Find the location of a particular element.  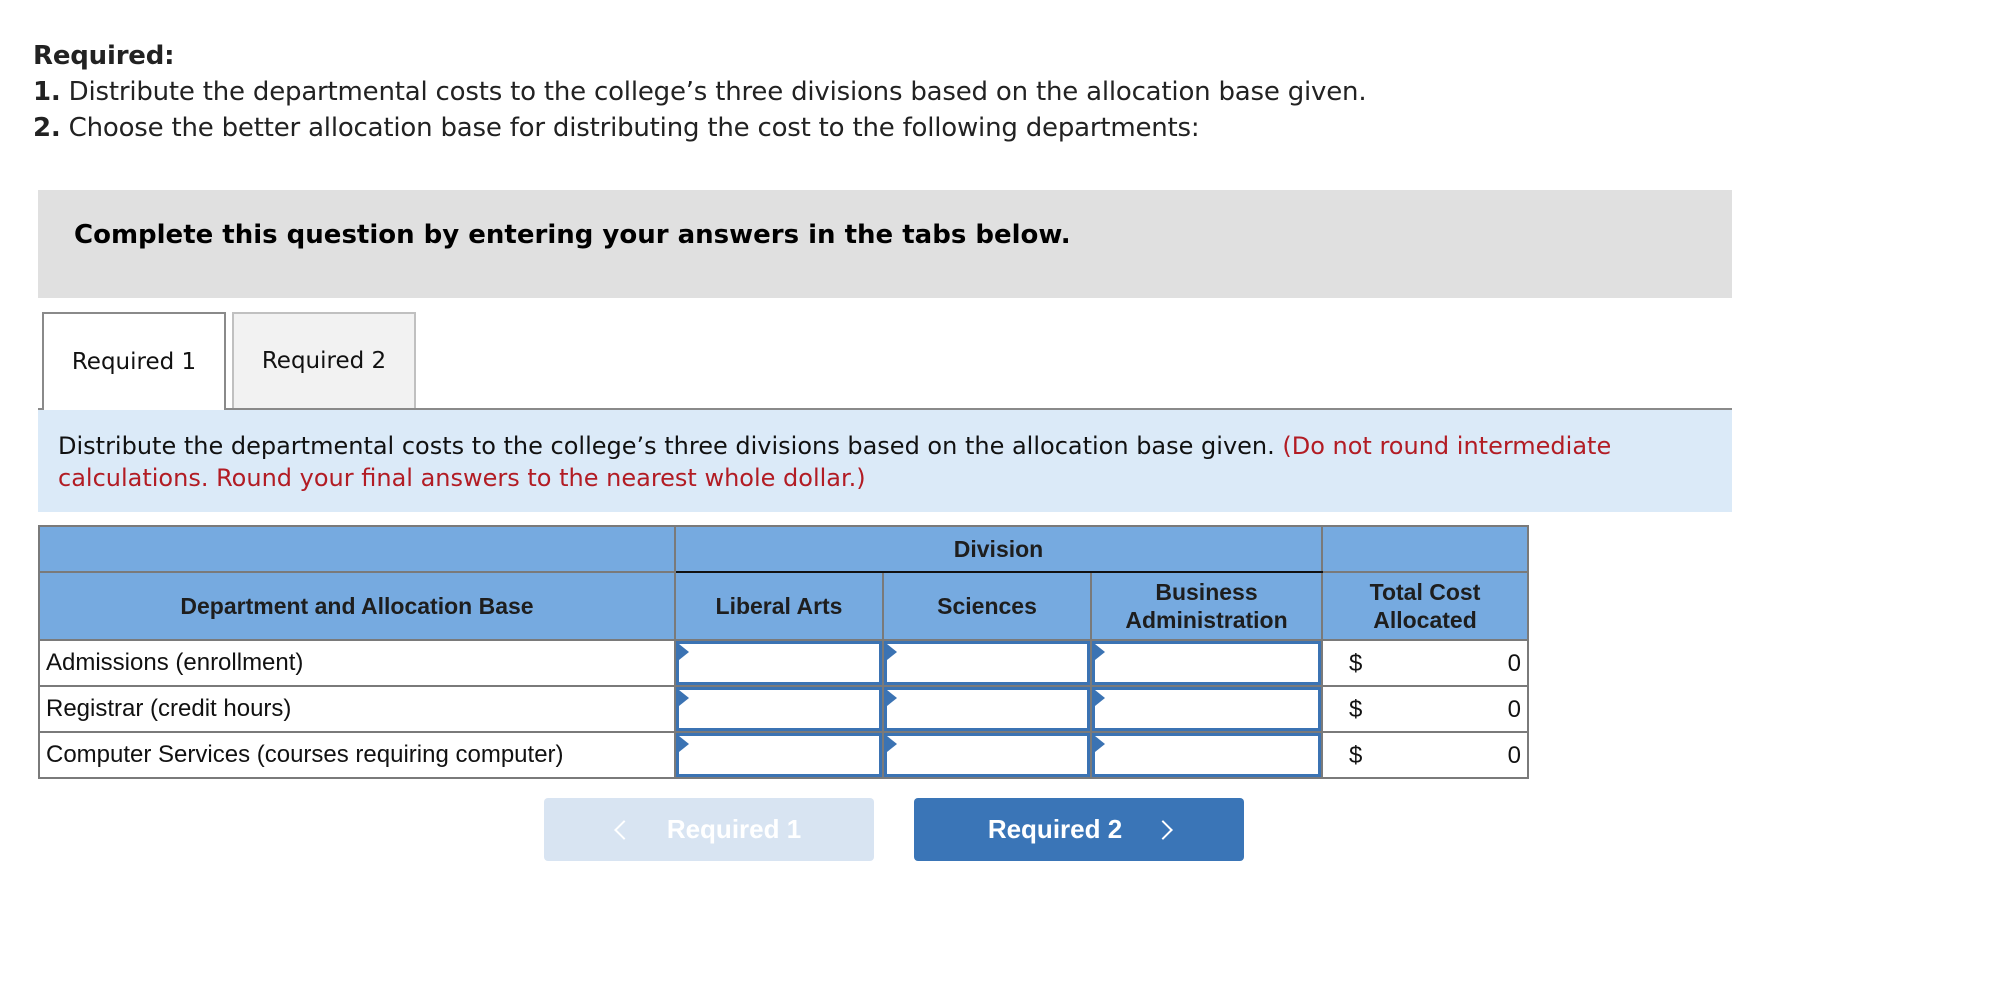

tab-required-2: Required 2 is located at coordinates (324, 360).